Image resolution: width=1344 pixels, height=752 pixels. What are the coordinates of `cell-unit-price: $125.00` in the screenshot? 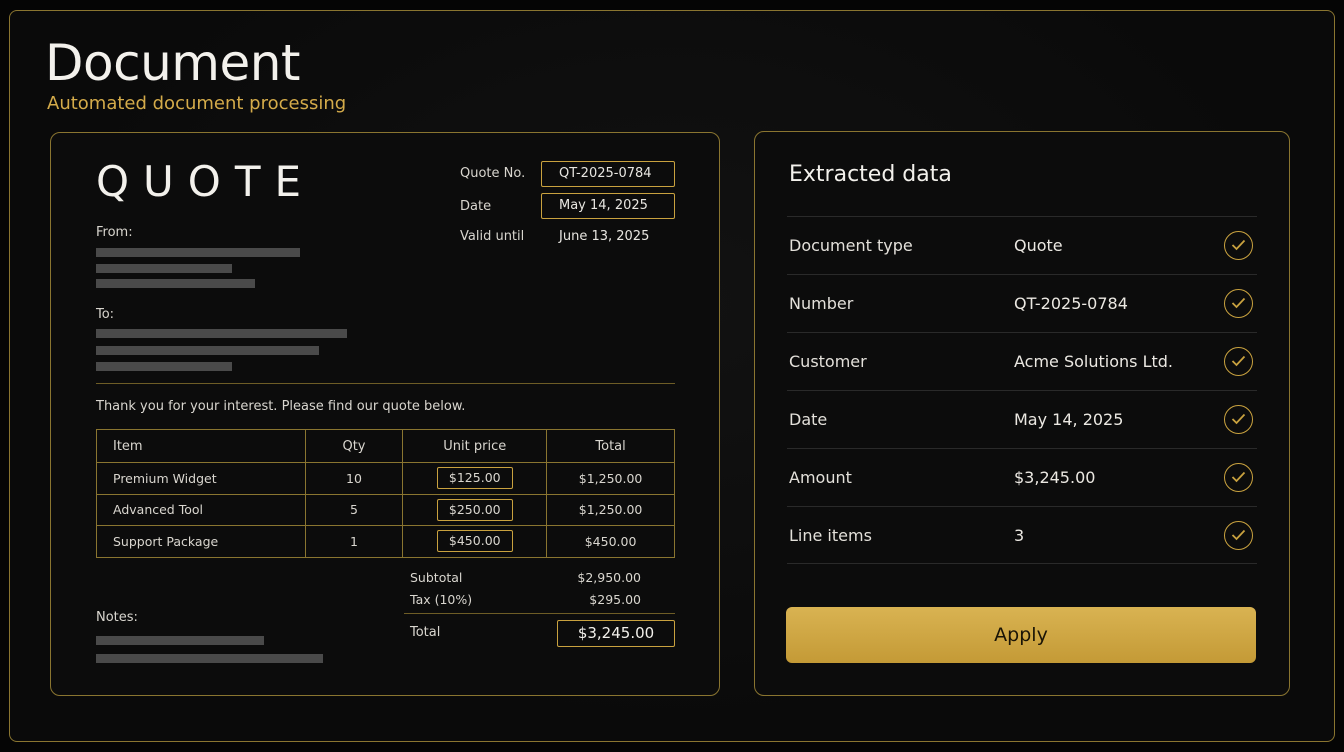 It's located at (474, 478).